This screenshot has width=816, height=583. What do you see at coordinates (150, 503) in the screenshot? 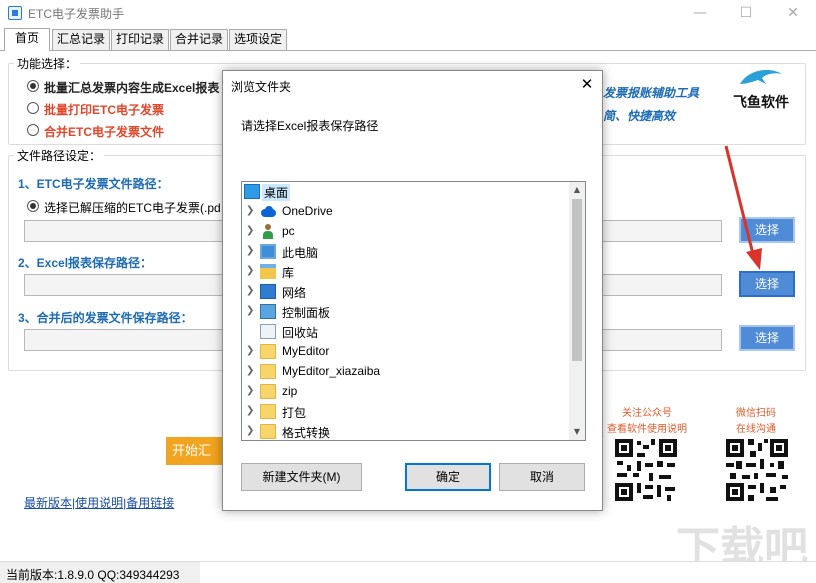
I see `backup-link: 备用链接` at bounding box center [150, 503].